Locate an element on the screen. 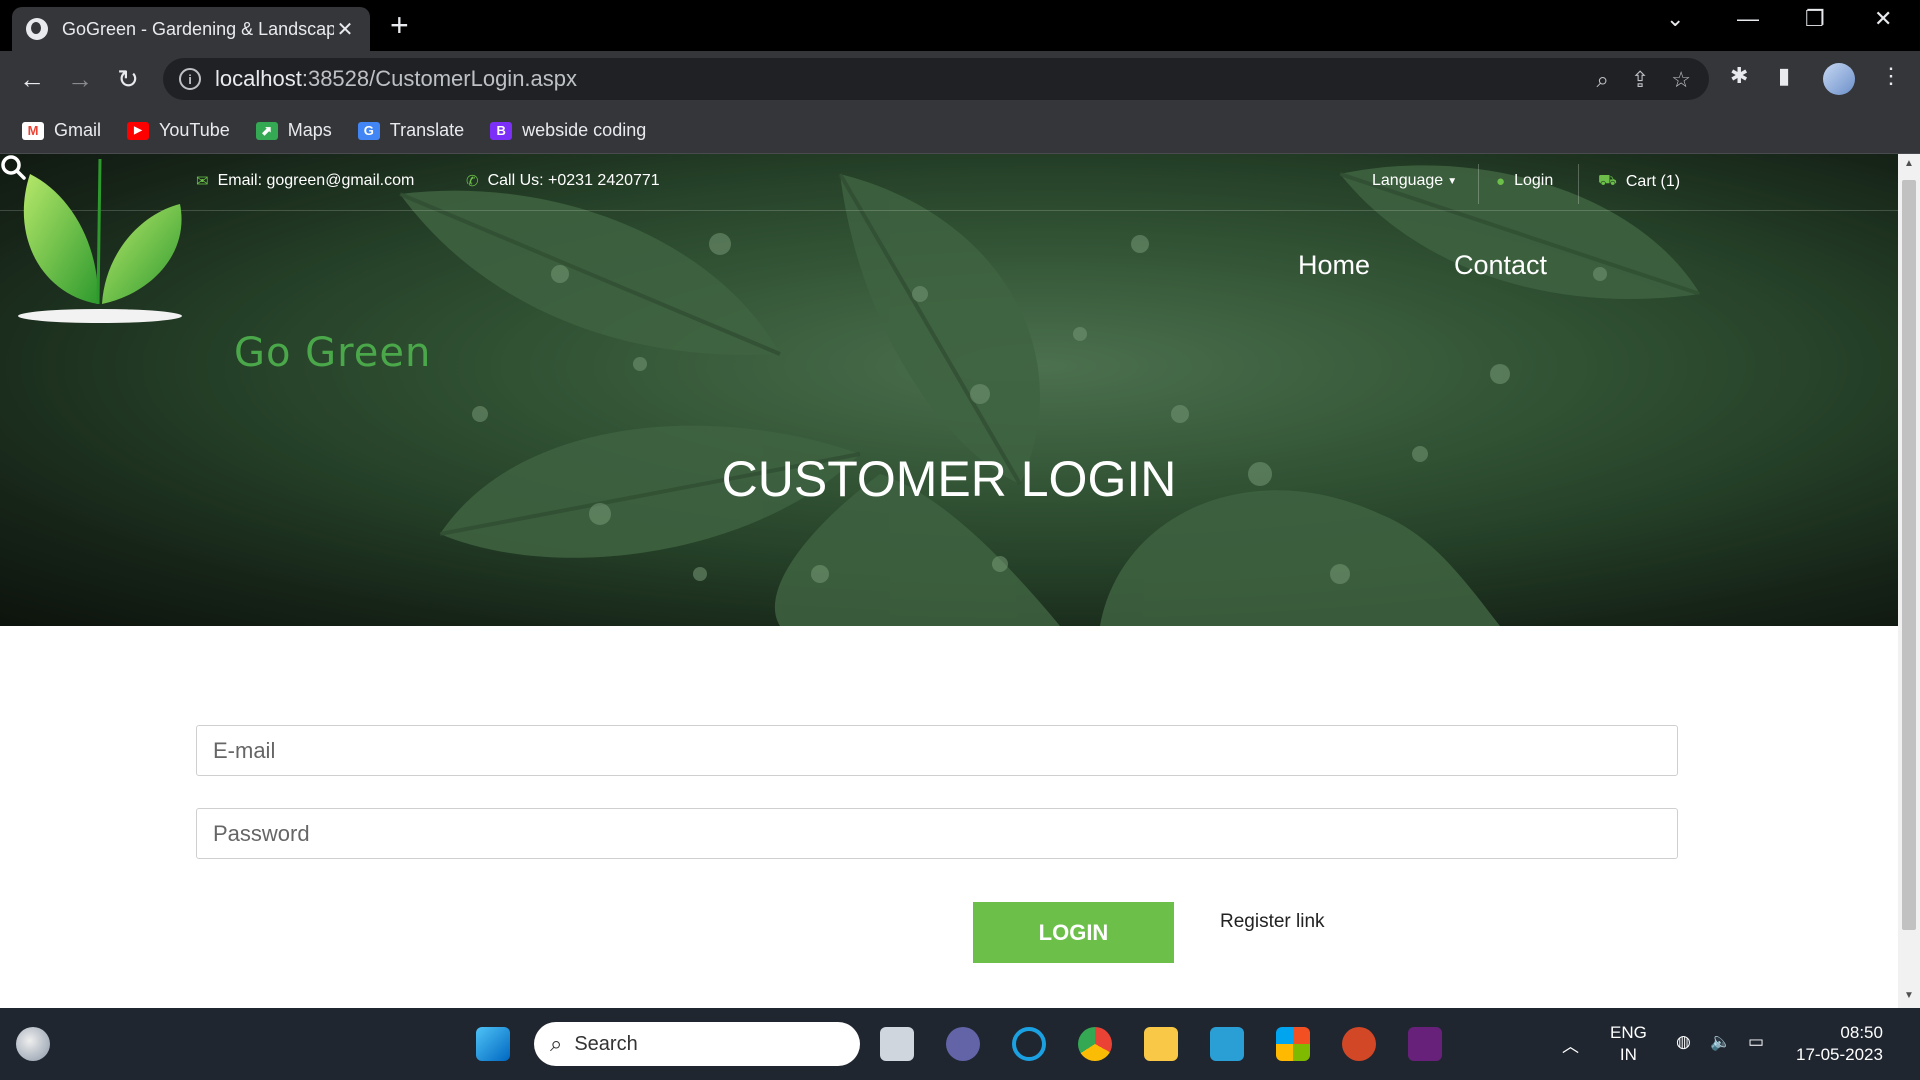  bookmark-star-icon: ☆ is located at coordinates (1681, 80).